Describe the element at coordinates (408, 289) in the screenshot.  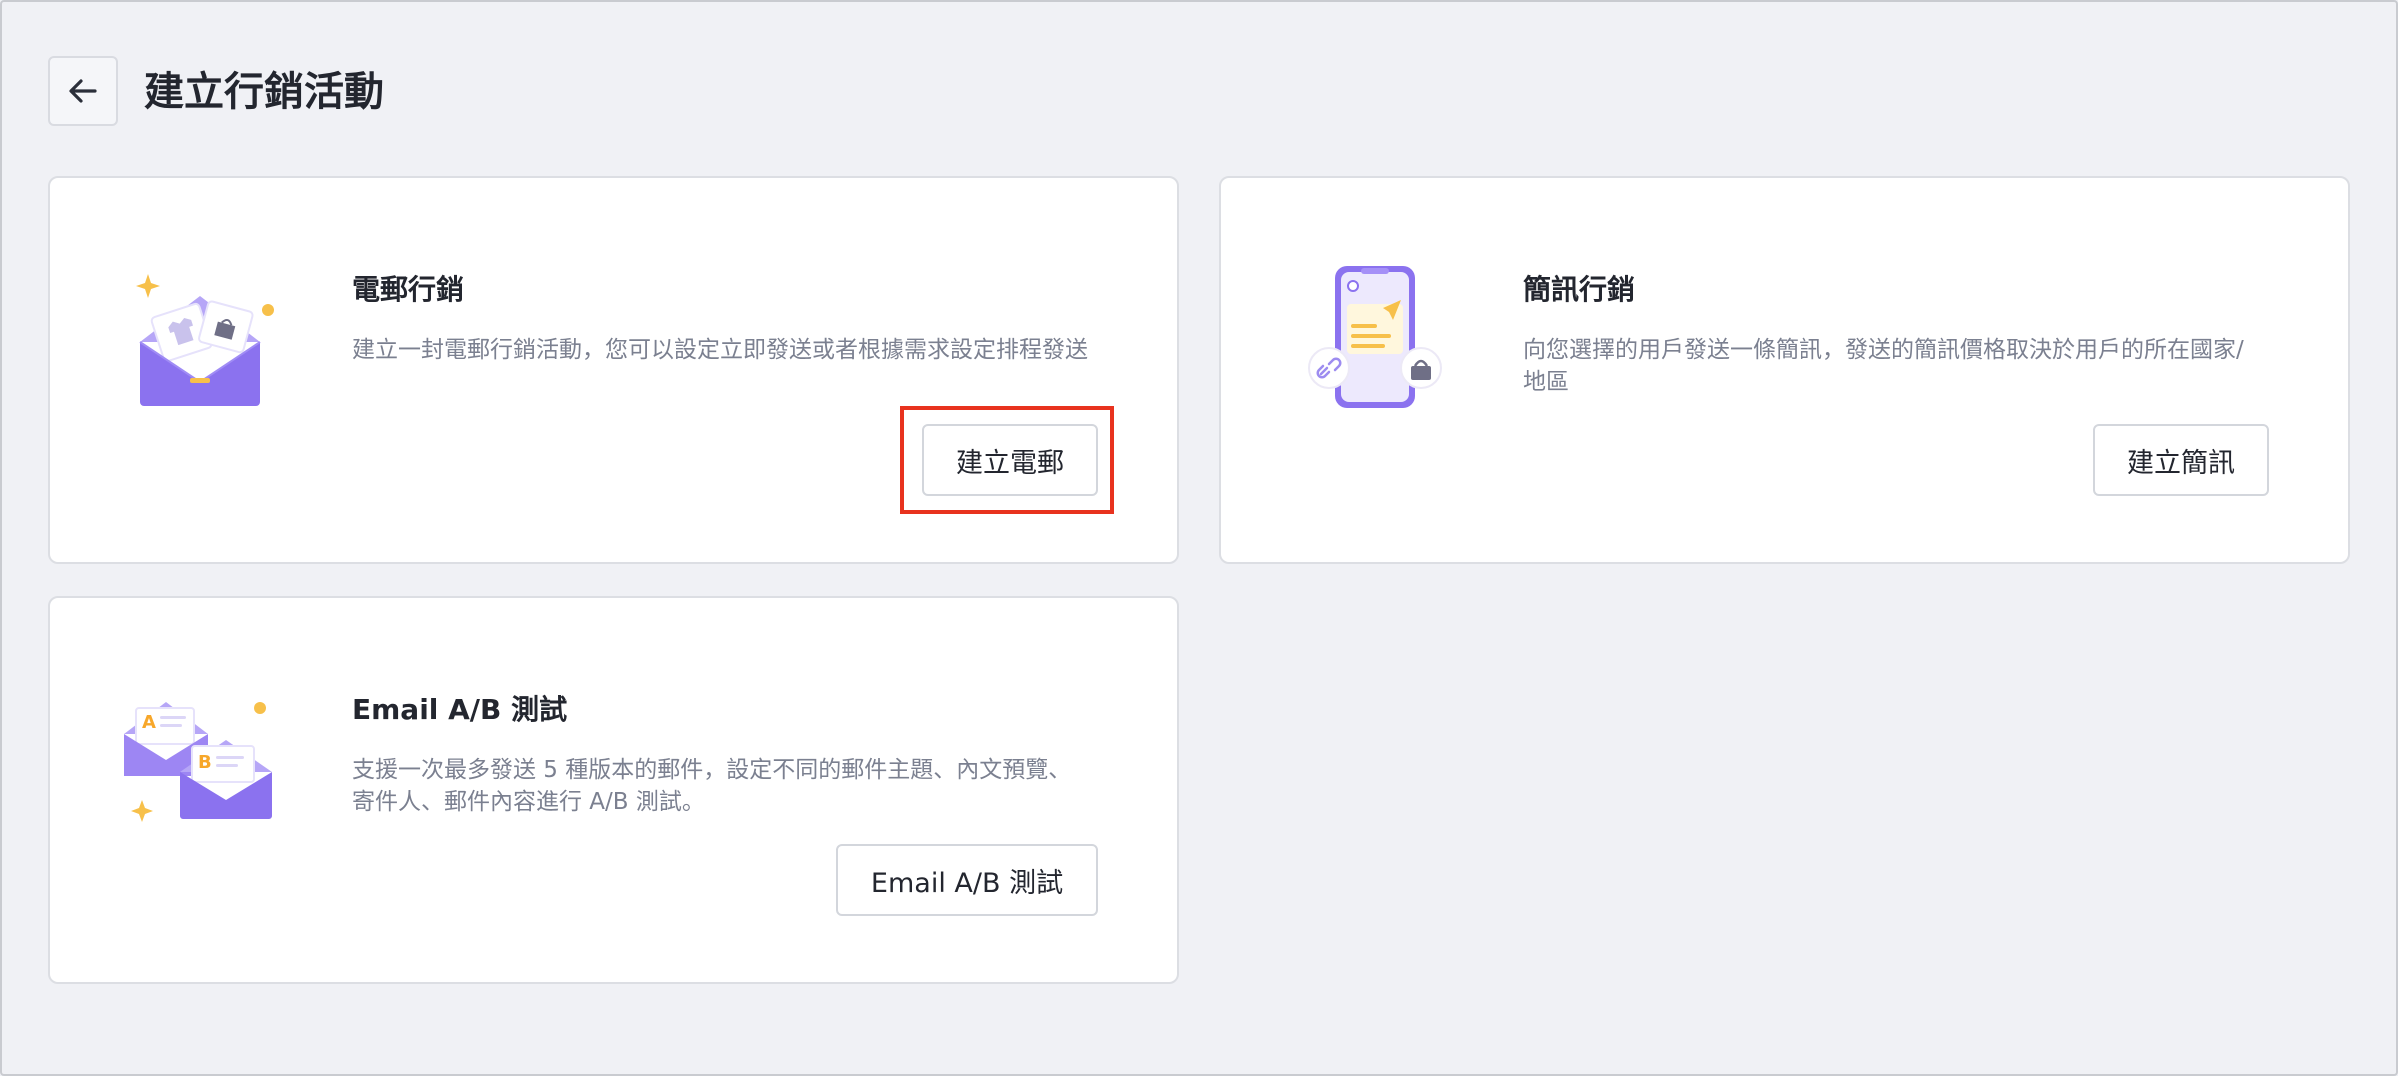
I see `card-title: 電郵行銷` at that location.